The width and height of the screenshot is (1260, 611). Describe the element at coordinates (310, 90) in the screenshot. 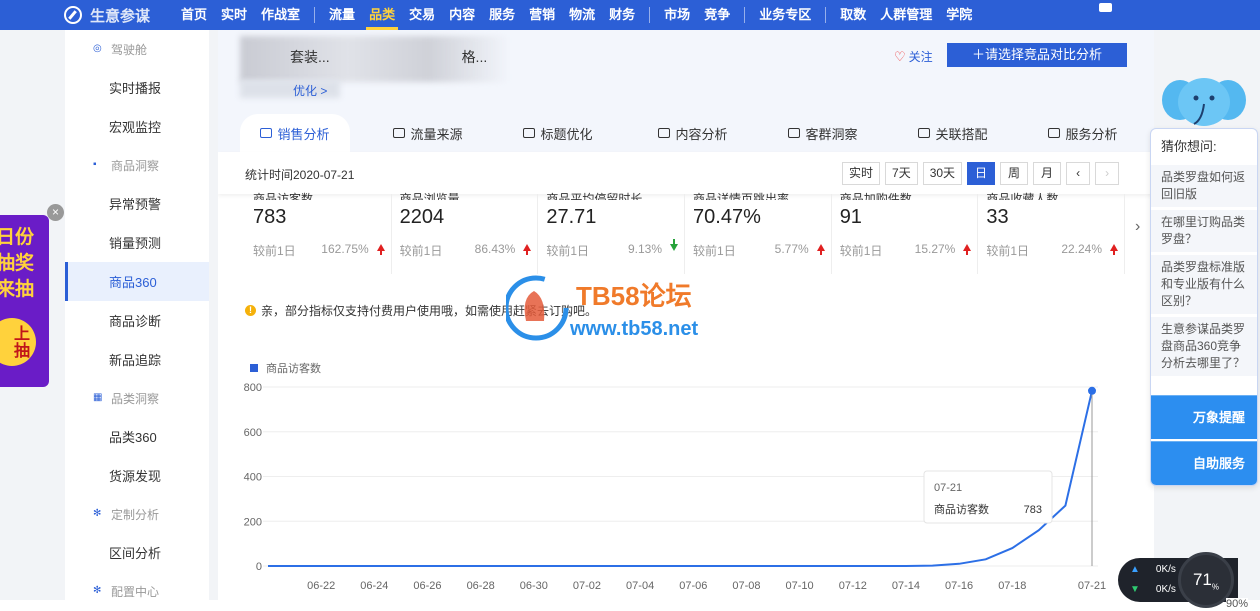

I see `breadcrumb: 优化 >` at that location.